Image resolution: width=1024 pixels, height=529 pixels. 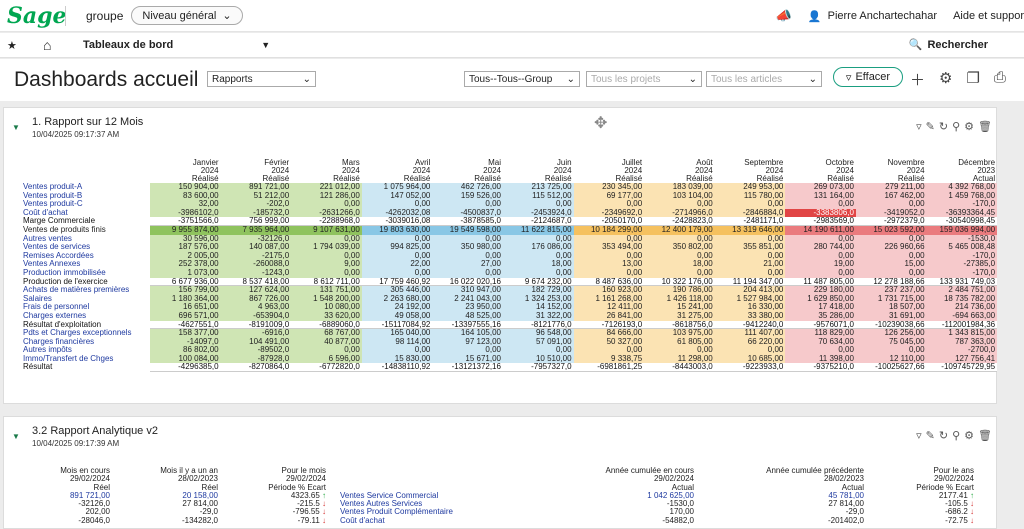 What do you see at coordinates (609, 221) in the screenshot?
I see `table-cell: -2050170,0` at bounding box center [609, 221].